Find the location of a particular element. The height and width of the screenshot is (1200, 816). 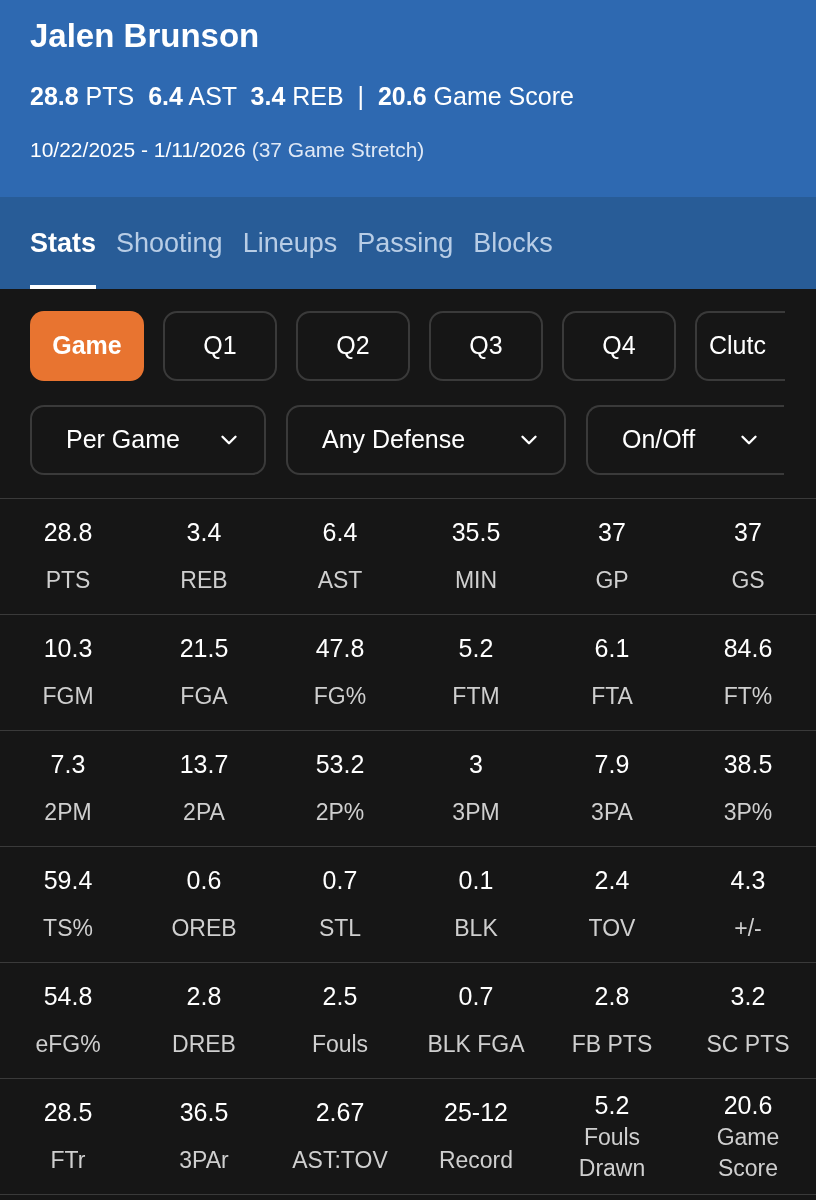

stat-value: 38.5 is located at coordinates (748, 764).